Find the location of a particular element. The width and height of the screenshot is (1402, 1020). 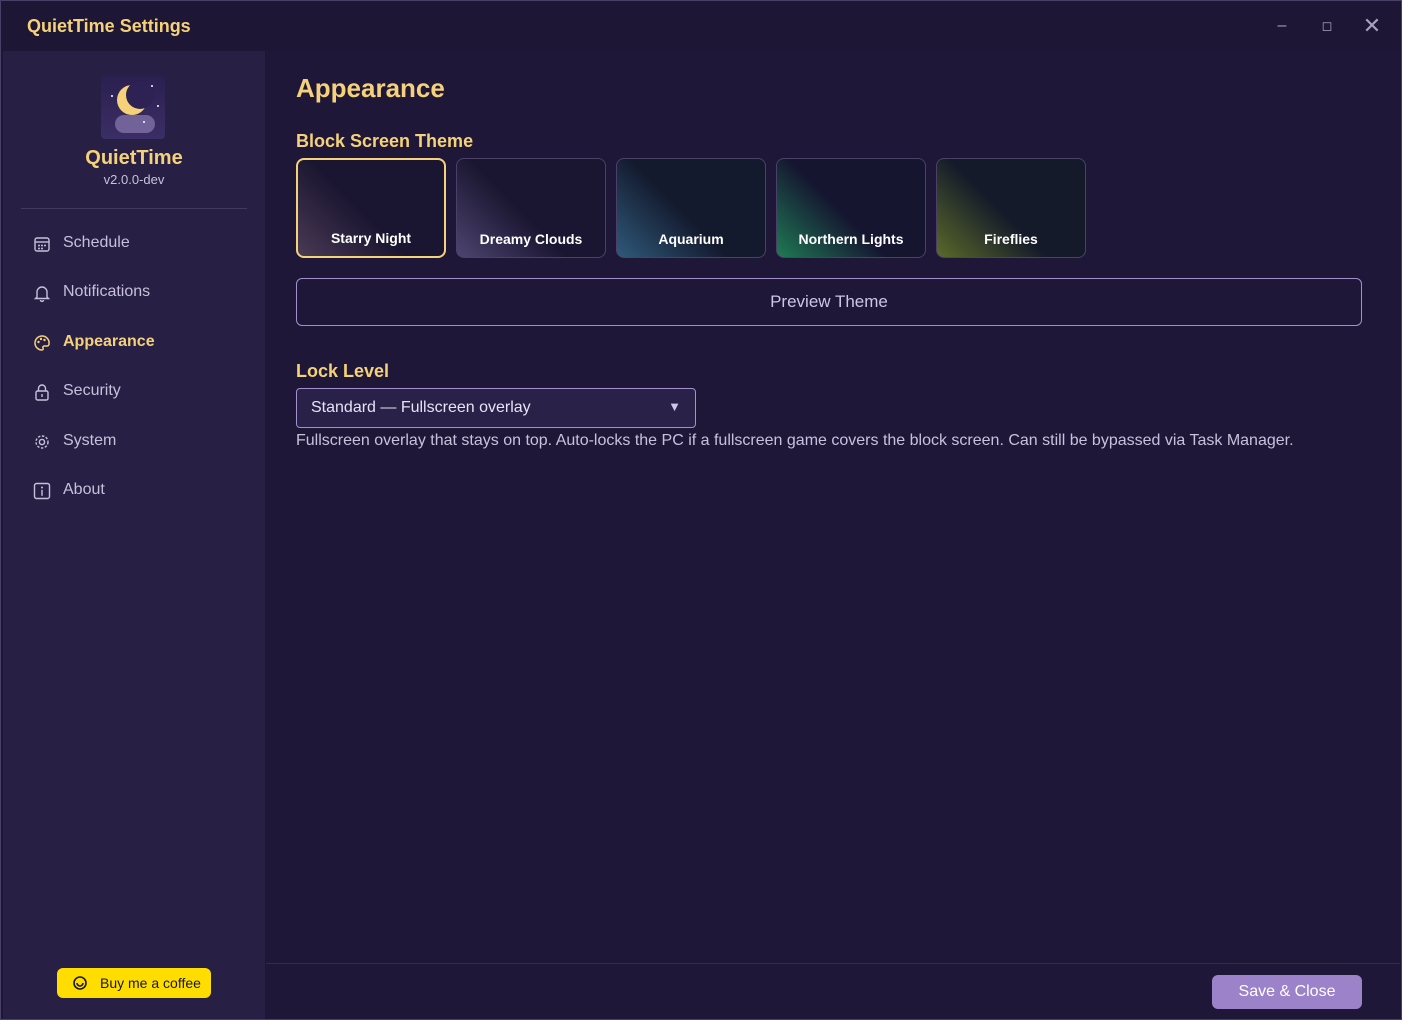

sidebar-item-label: System is located at coordinates (90, 440).